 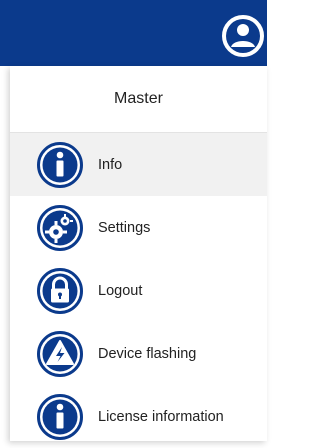 What do you see at coordinates (133, 33) in the screenshot?
I see `top-app-bar` at bounding box center [133, 33].